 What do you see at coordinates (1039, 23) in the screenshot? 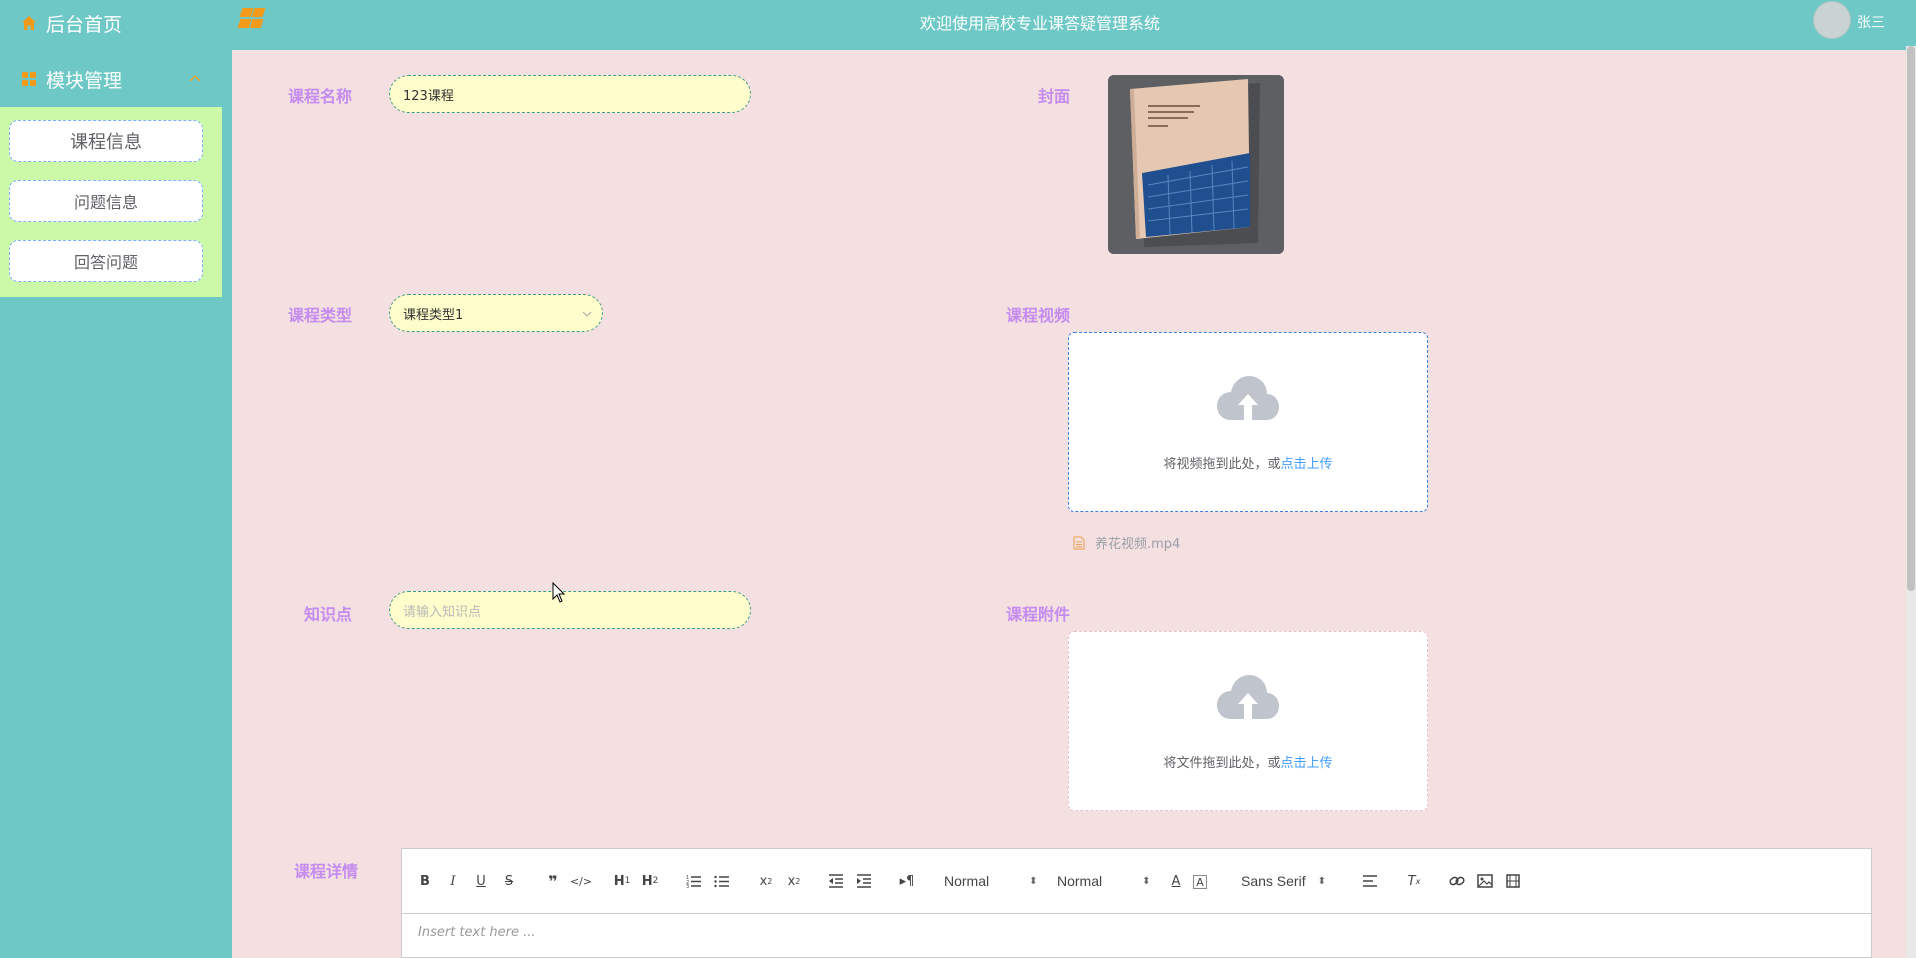
I see `page-title: 欢迎使用高校专业课答疑管理系统` at bounding box center [1039, 23].